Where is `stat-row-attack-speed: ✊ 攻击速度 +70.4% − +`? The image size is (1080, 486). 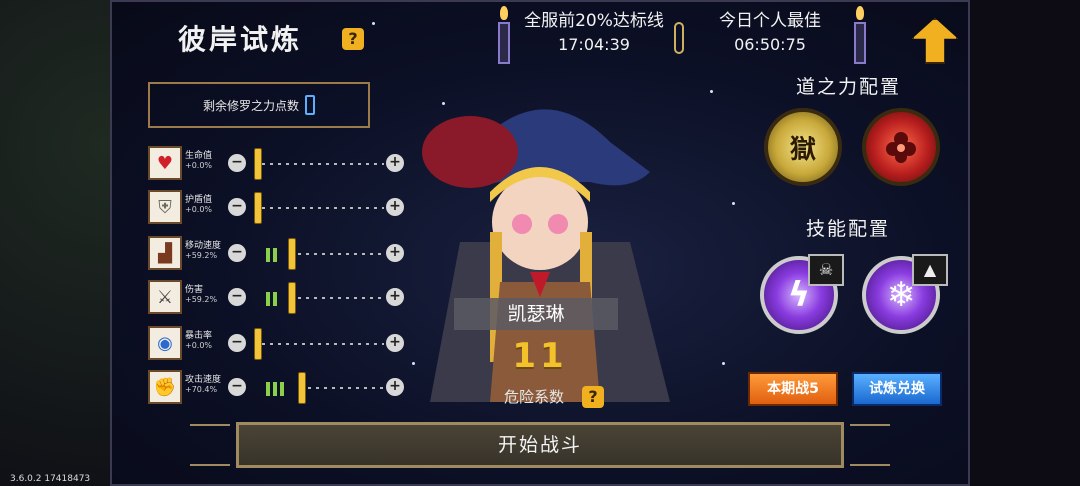 stat-row-attack-speed: ✊ 攻击速度 +70.4% − + is located at coordinates (278, 389).